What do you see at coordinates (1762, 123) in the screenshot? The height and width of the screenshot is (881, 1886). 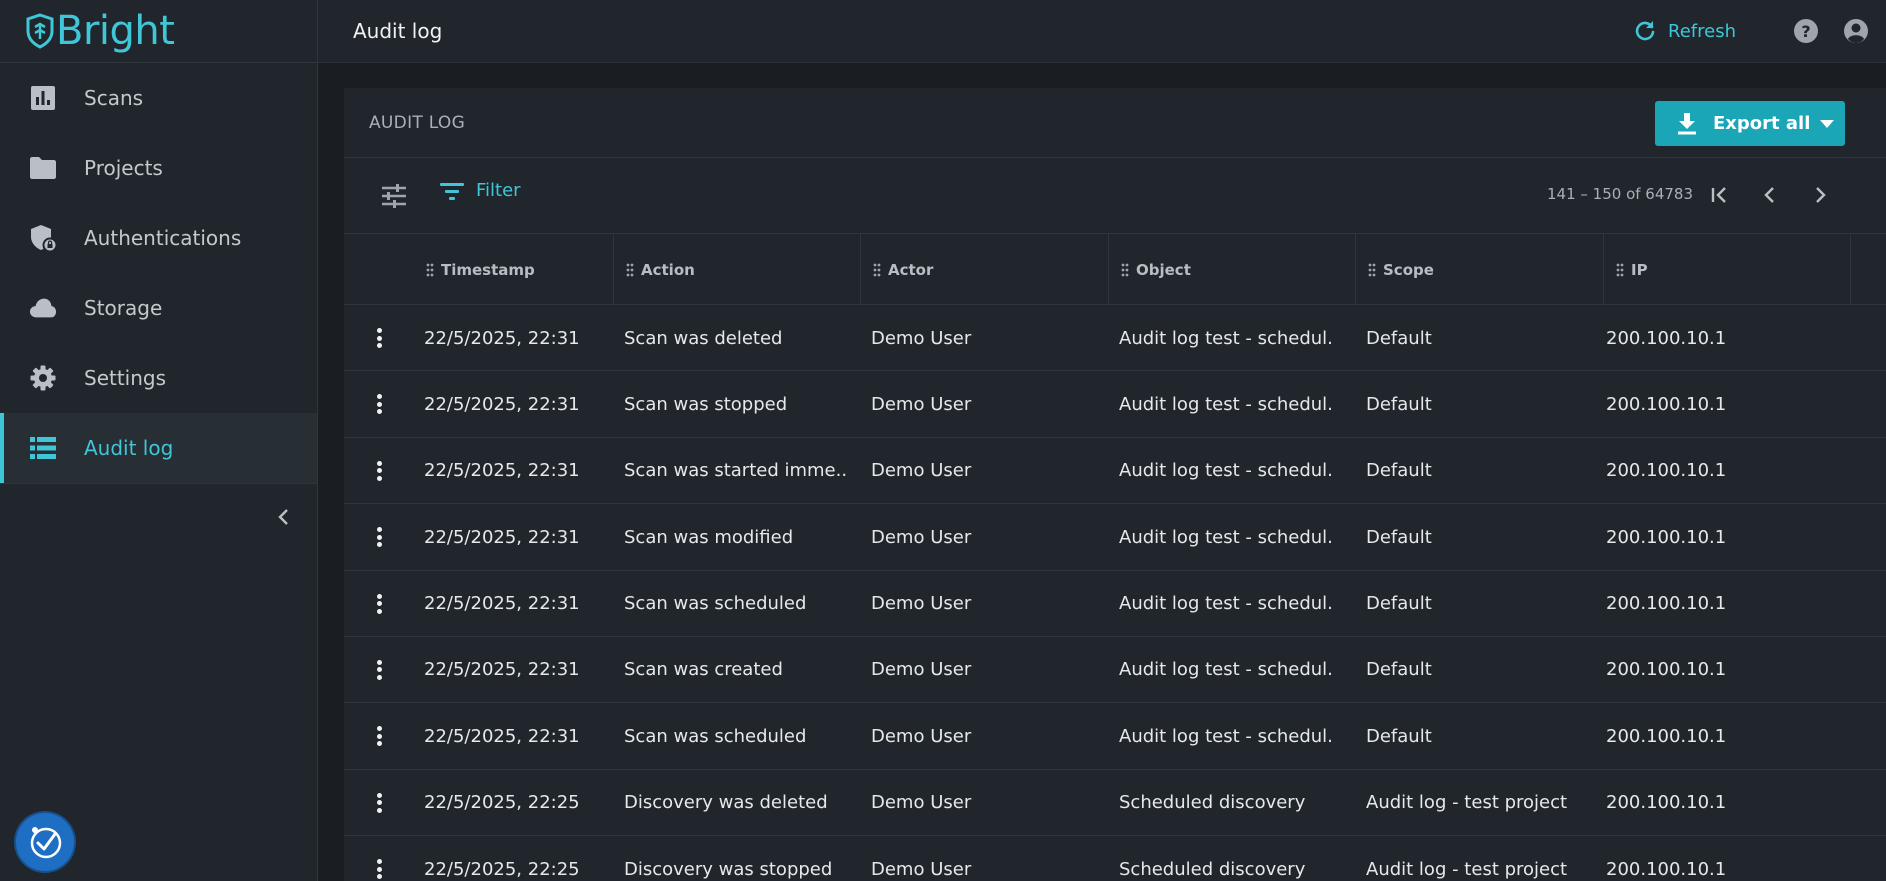 I see `export-all-label: Export all` at bounding box center [1762, 123].